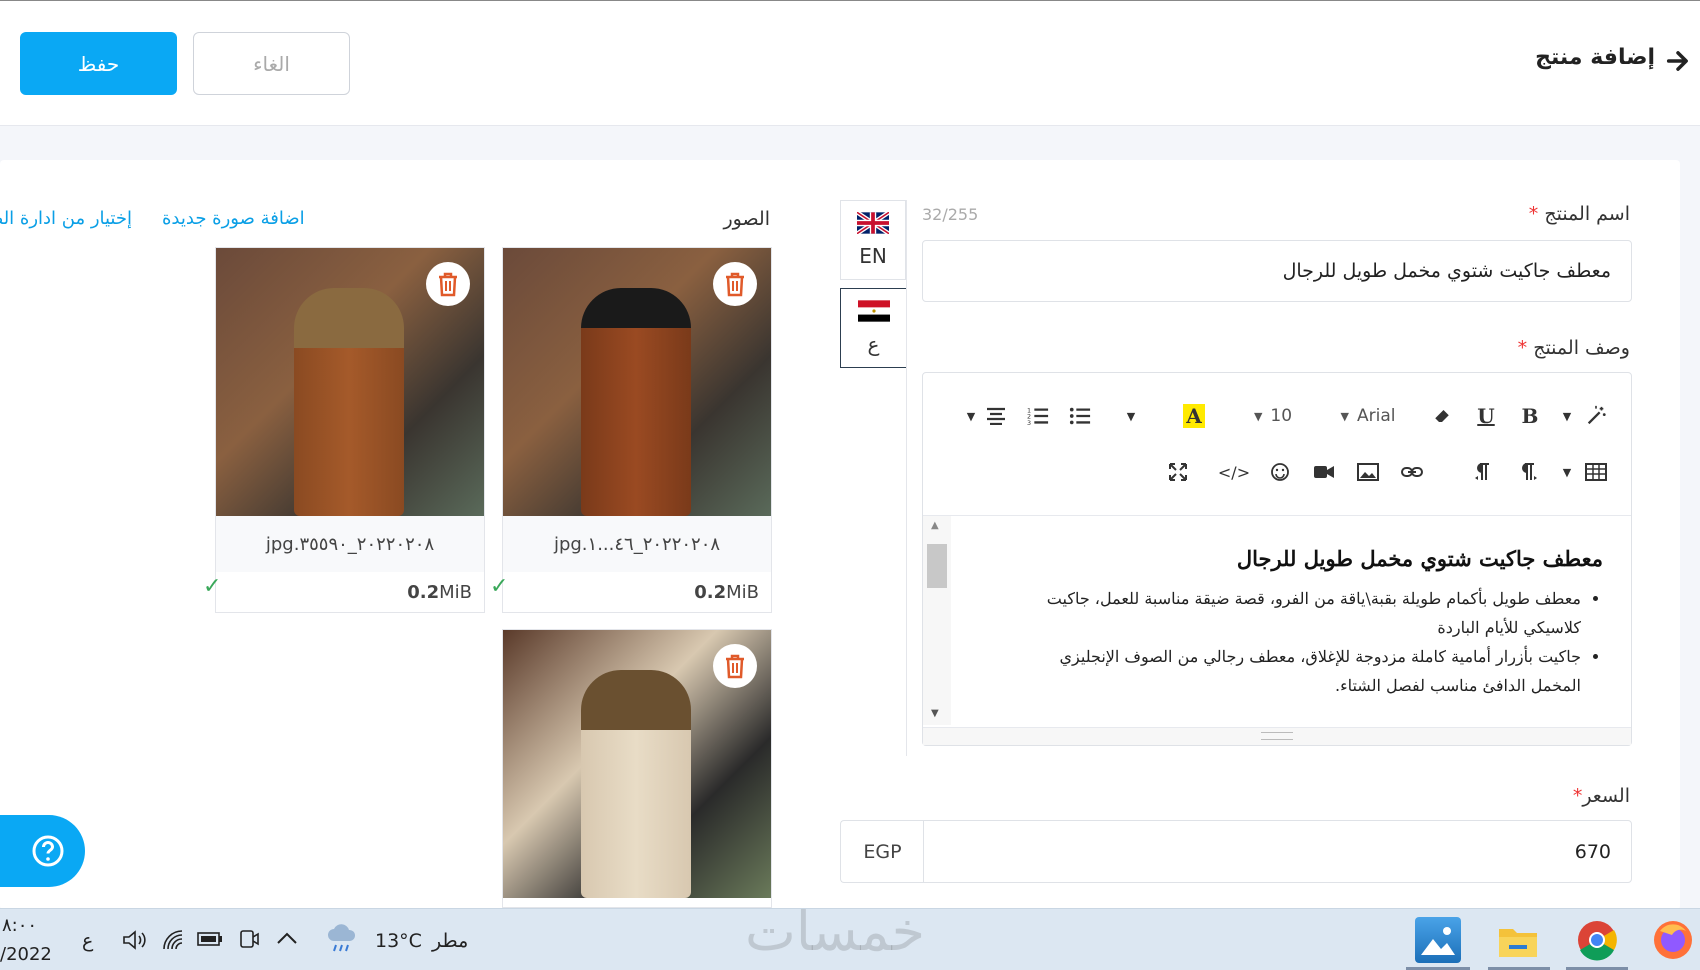 This screenshot has height=970, width=1700. I want to click on unordered-list-icon, so click(1080, 416).